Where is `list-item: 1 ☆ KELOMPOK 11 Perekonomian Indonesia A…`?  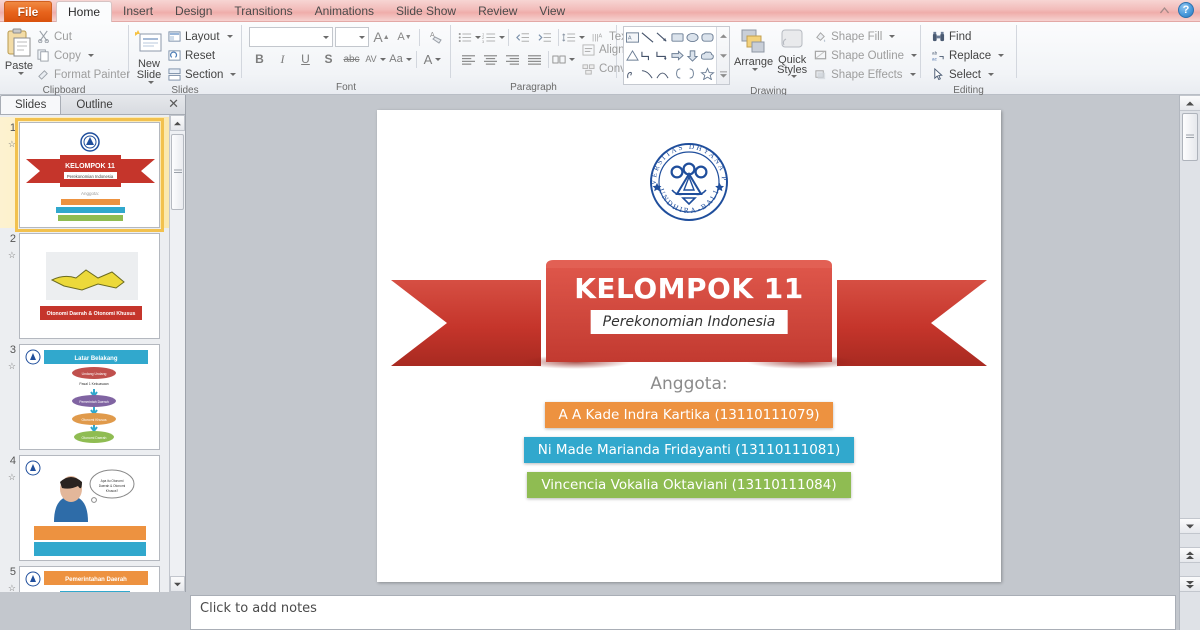
list-item: 1 ☆ KELOMPOK 11 Perekonomian Indonesia A… is located at coordinates (84, 174).